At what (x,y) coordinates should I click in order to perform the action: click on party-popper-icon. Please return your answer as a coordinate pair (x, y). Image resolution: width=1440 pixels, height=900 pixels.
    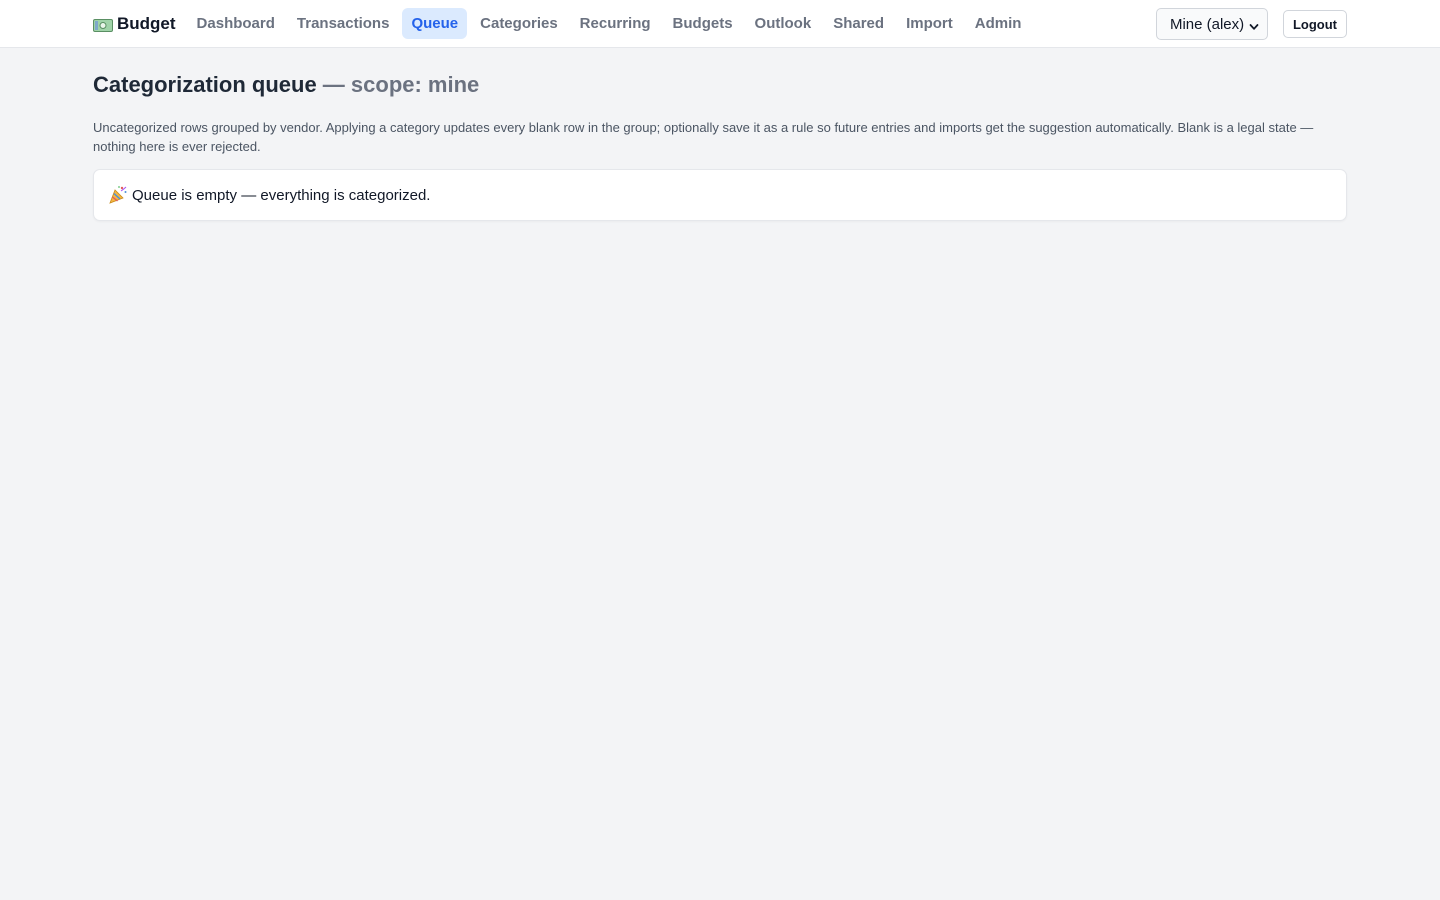
    Looking at the image, I should click on (118, 195).